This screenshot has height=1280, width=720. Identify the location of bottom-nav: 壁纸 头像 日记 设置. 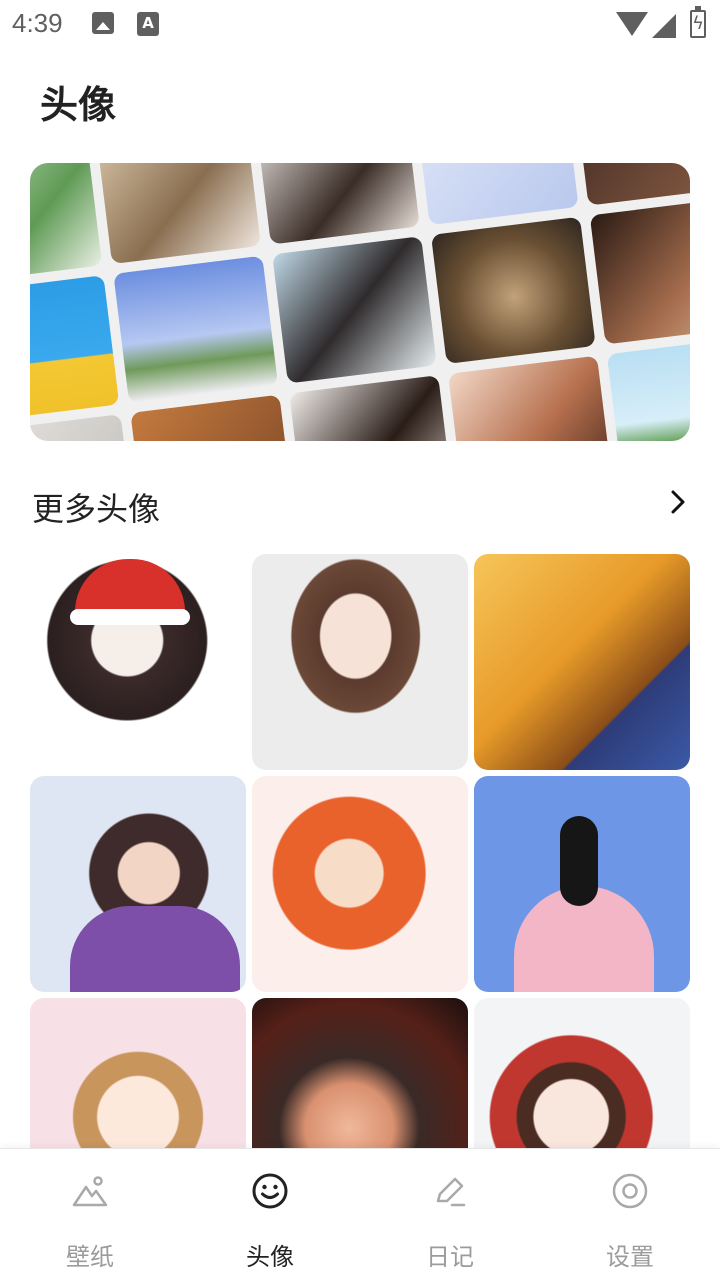
(360, 1214).